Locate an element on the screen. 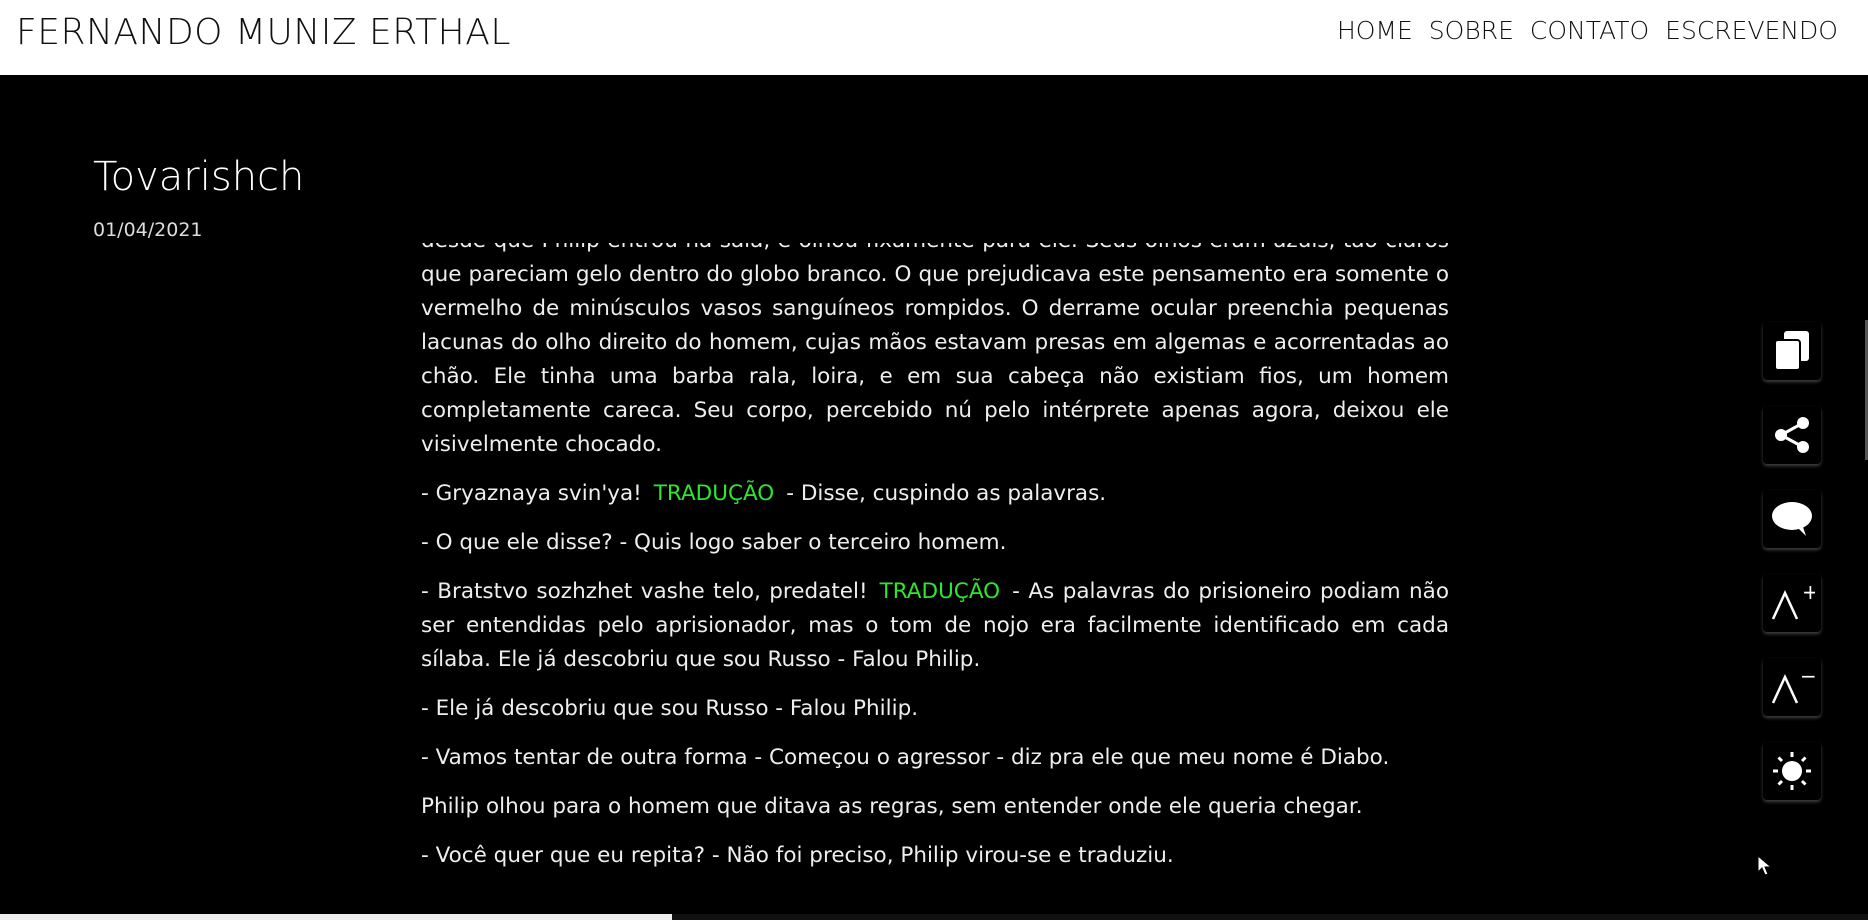  font-increase-sign: + is located at coordinates (1808, 593).